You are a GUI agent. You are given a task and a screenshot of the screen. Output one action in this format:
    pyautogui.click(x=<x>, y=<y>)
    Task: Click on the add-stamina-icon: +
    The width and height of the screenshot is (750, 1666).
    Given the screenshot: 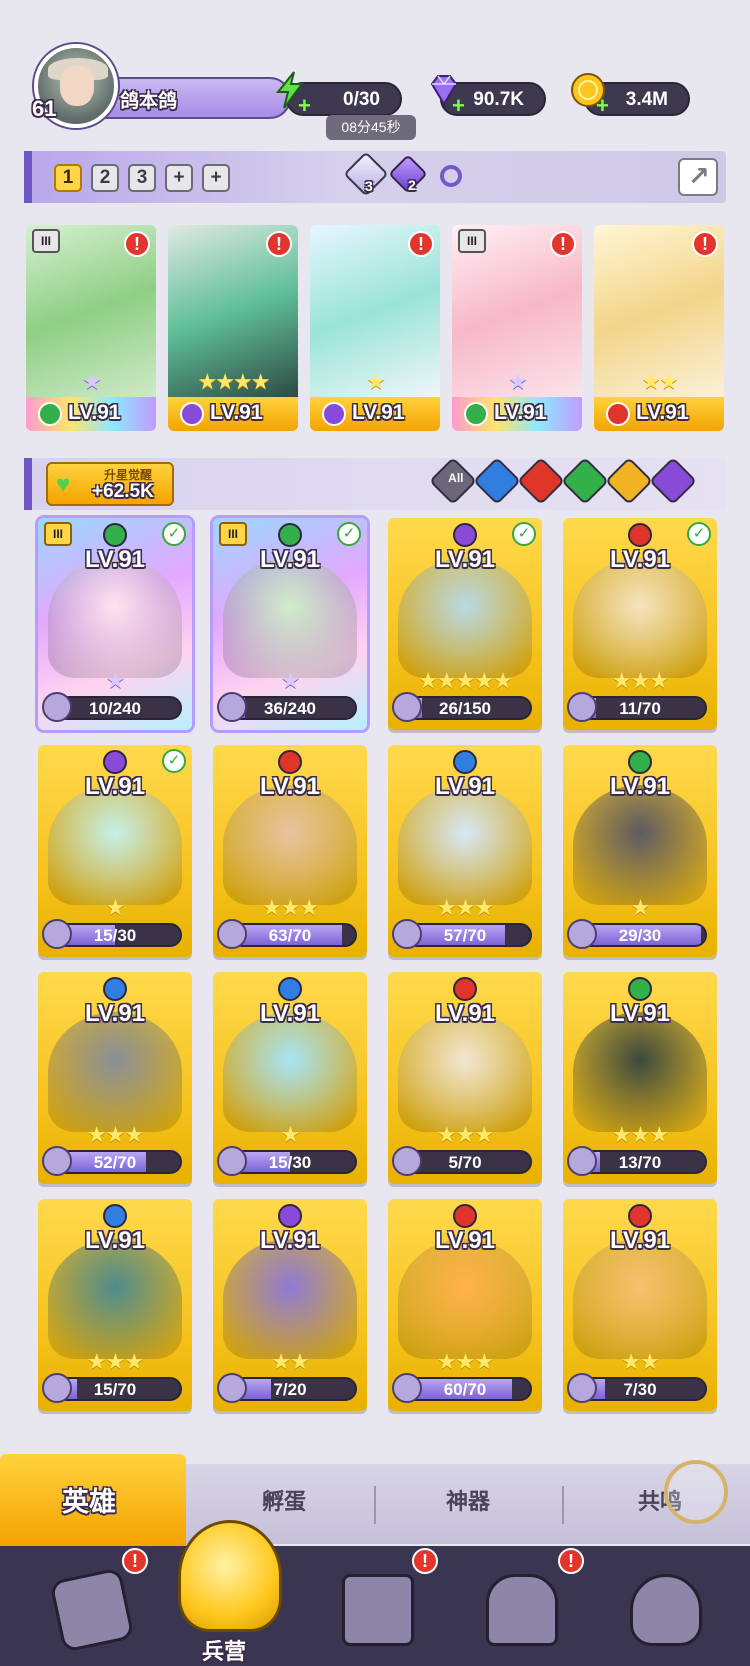 What is the action you would take?
    pyautogui.click(x=307, y=106)
    